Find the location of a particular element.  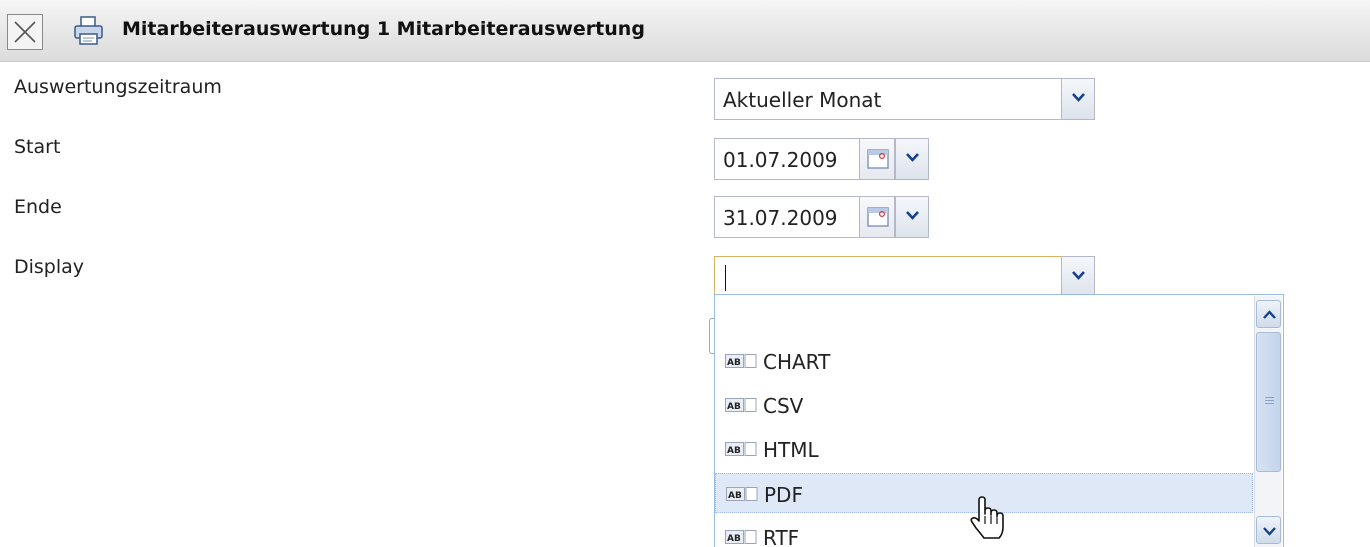

list-item-csv: AB CSV is located at coordinates (984, 405).